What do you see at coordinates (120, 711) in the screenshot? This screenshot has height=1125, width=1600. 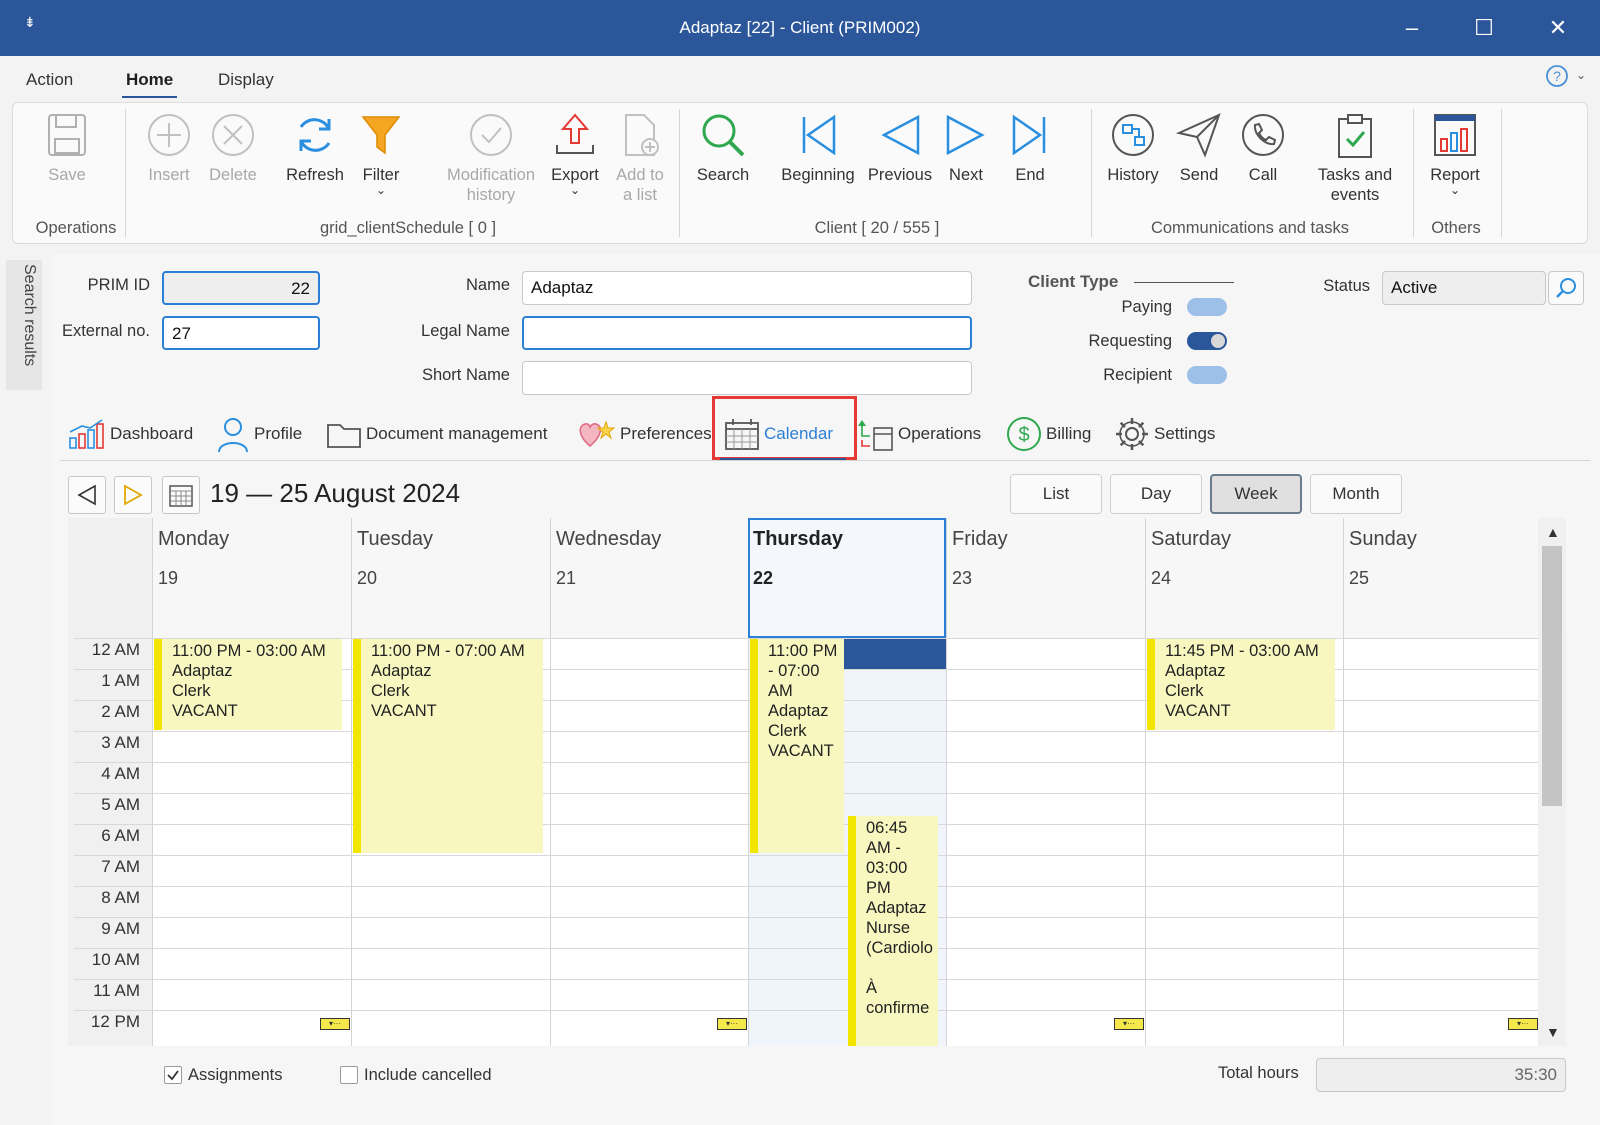 I see `hour-label: 2 AM` at bounding box center [120, 711].